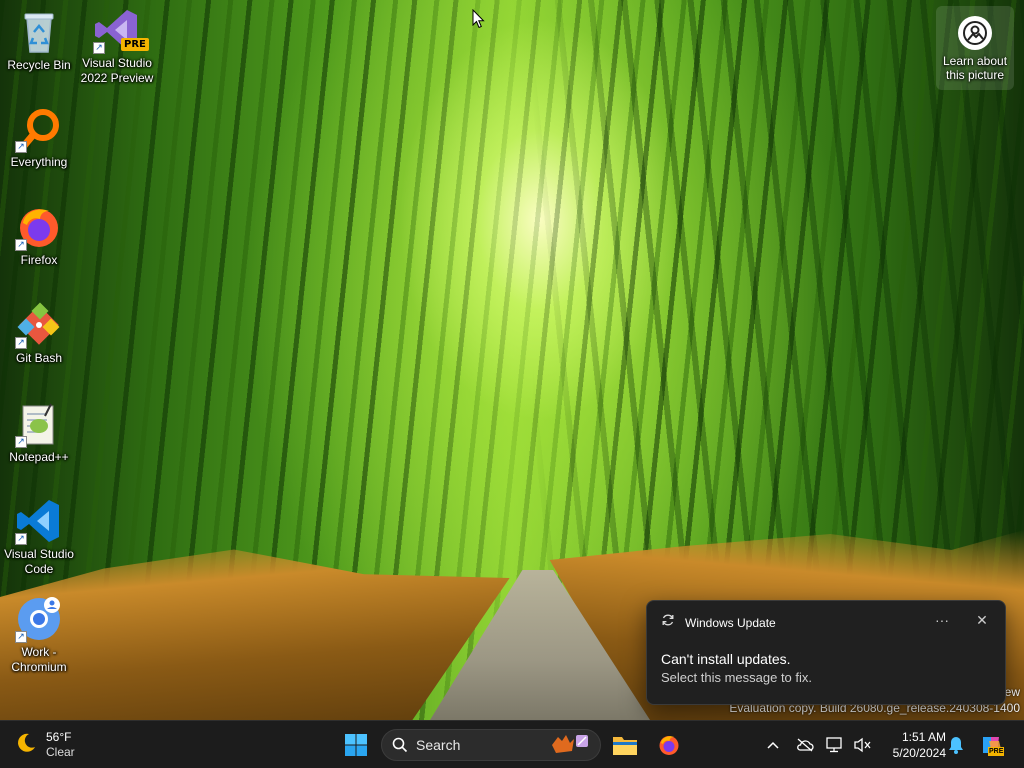  What do you see at coordinates (39, 227) in the screenshot?
I see `firefox-icon: ↗` at bounding box center [39, 227].